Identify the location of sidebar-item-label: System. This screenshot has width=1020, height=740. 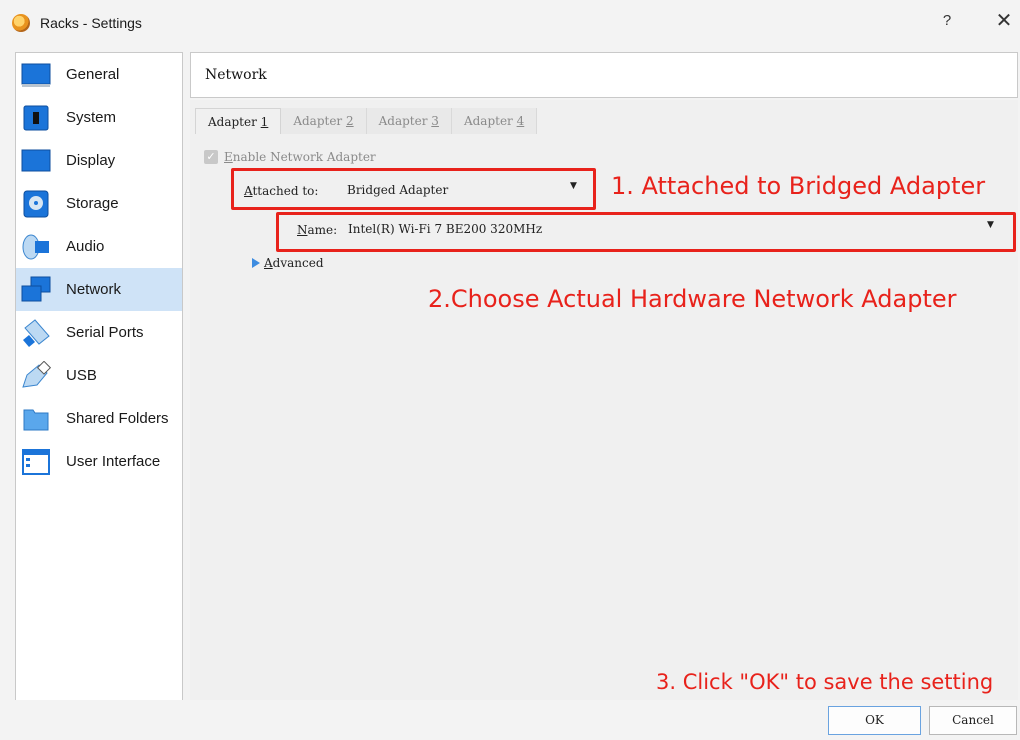
(91, 117).